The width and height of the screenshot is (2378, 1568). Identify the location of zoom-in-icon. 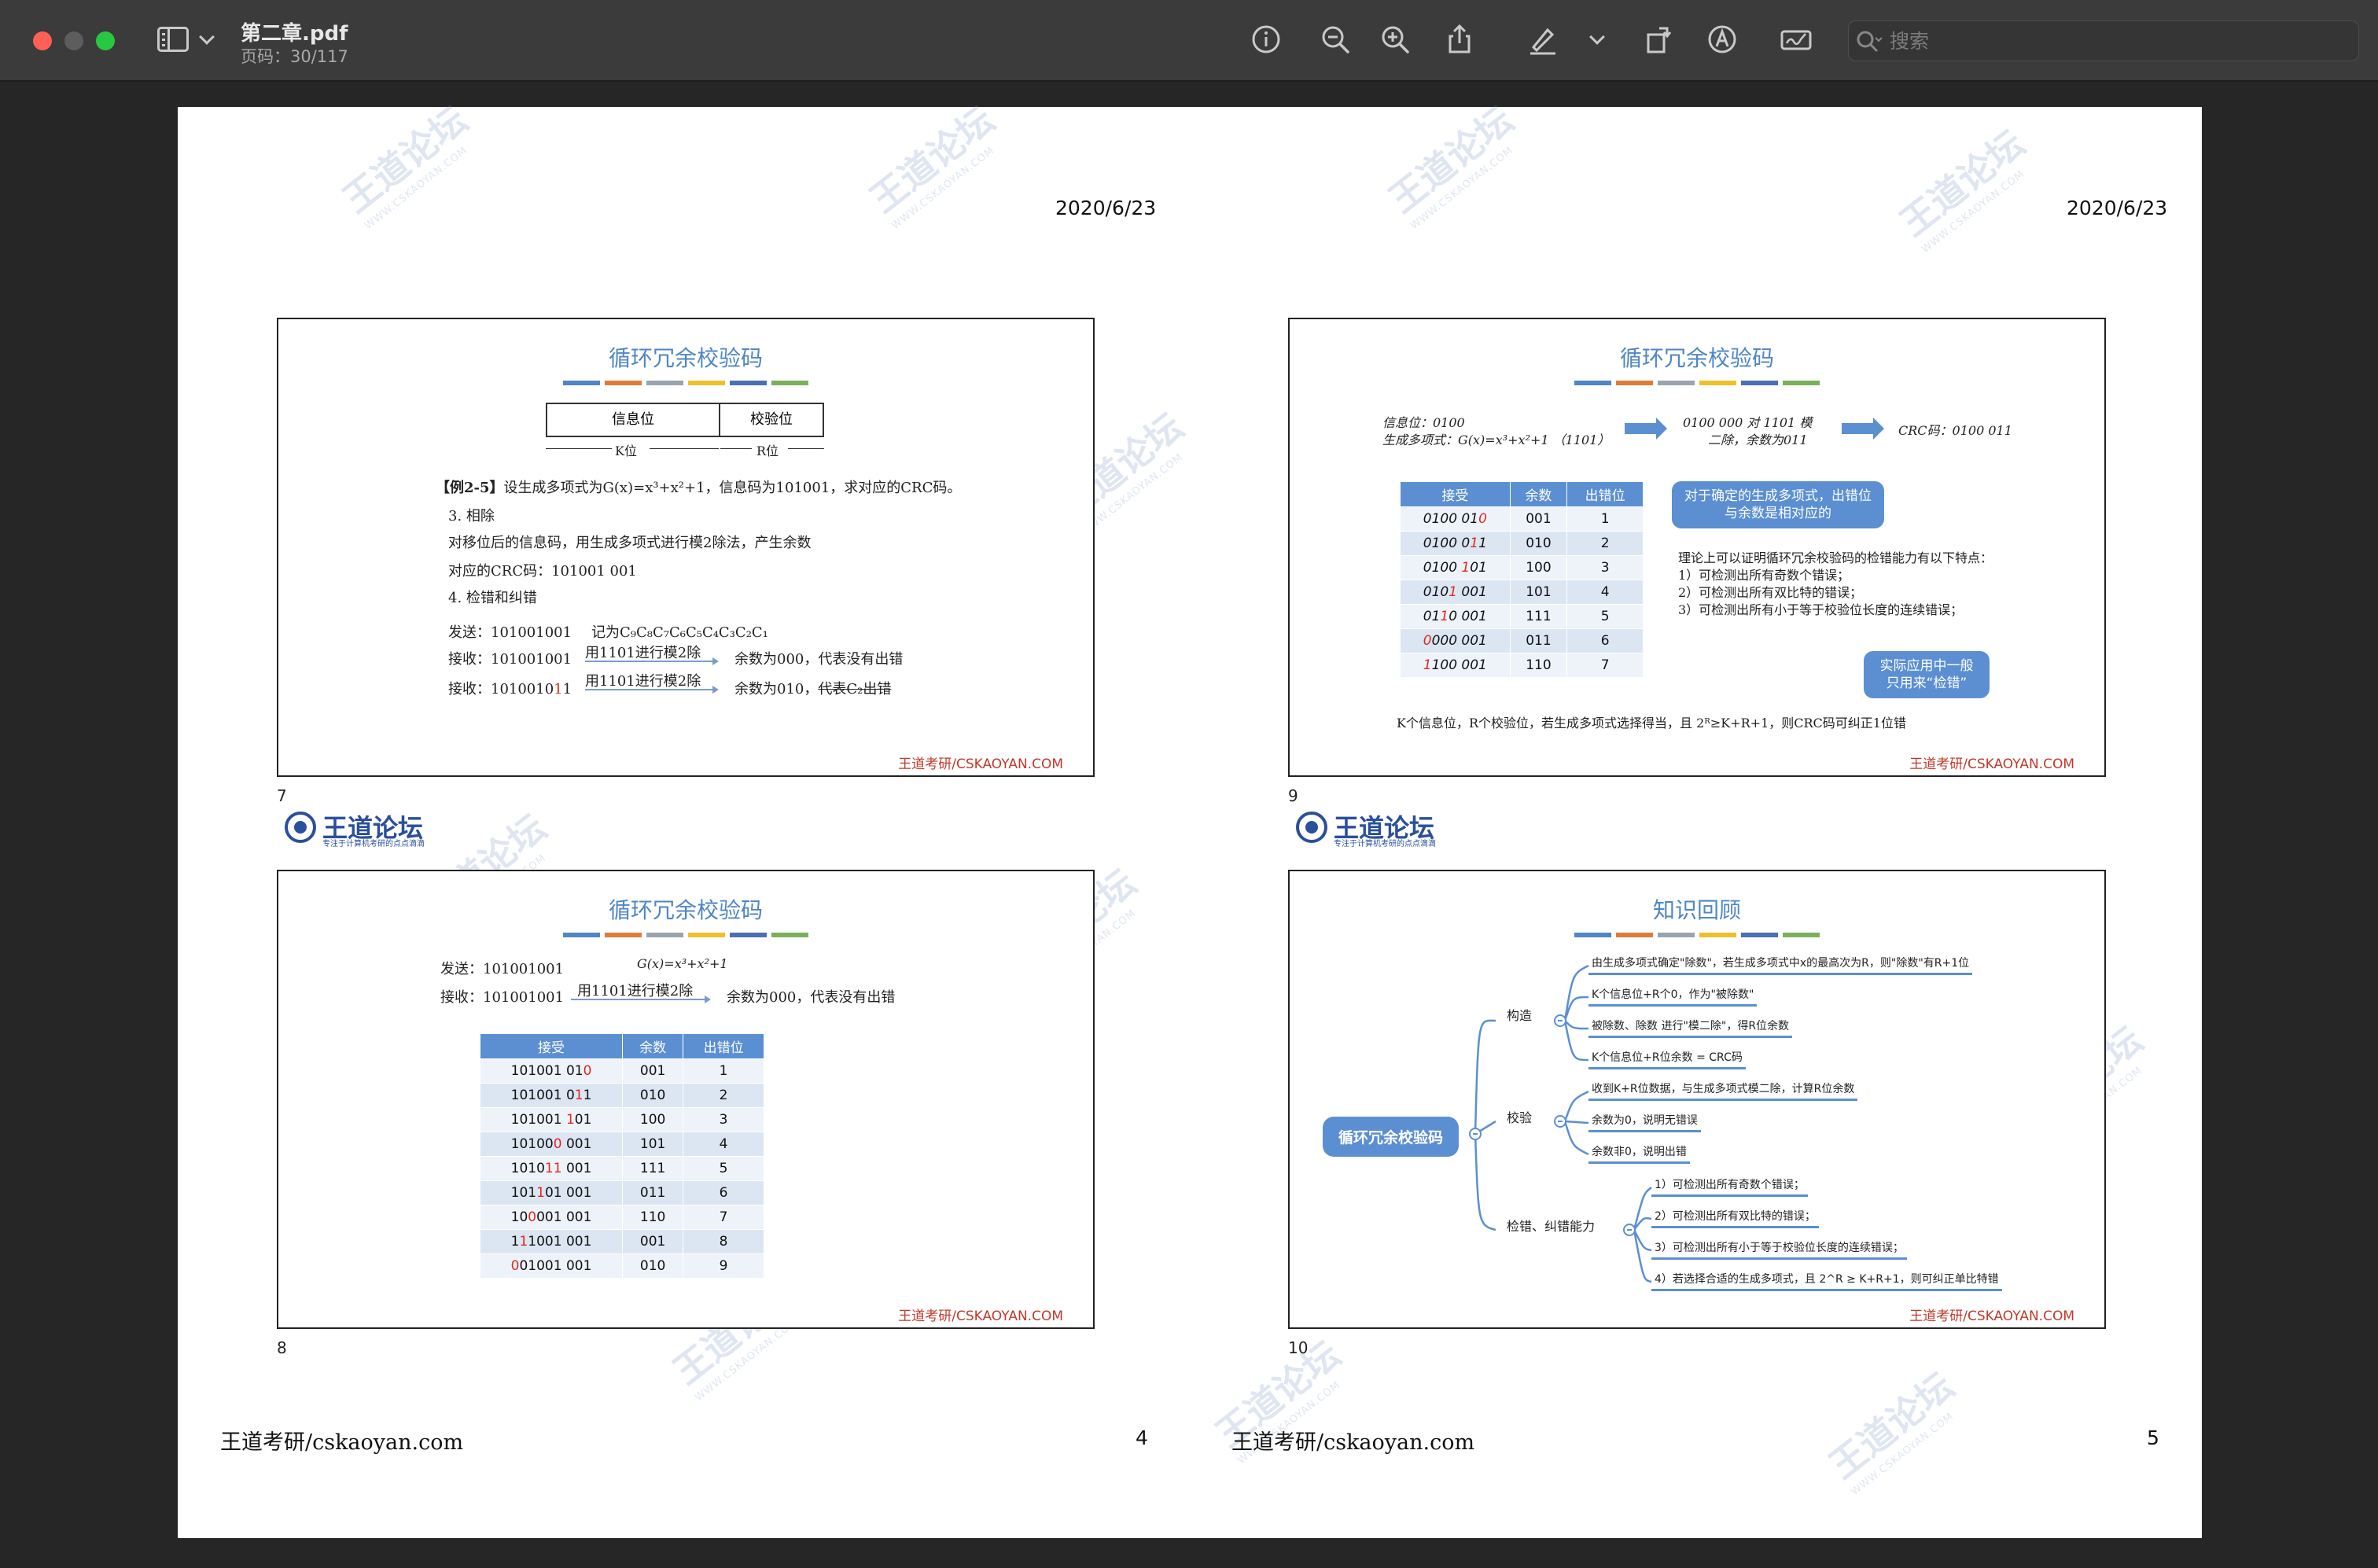
(1395, 39).